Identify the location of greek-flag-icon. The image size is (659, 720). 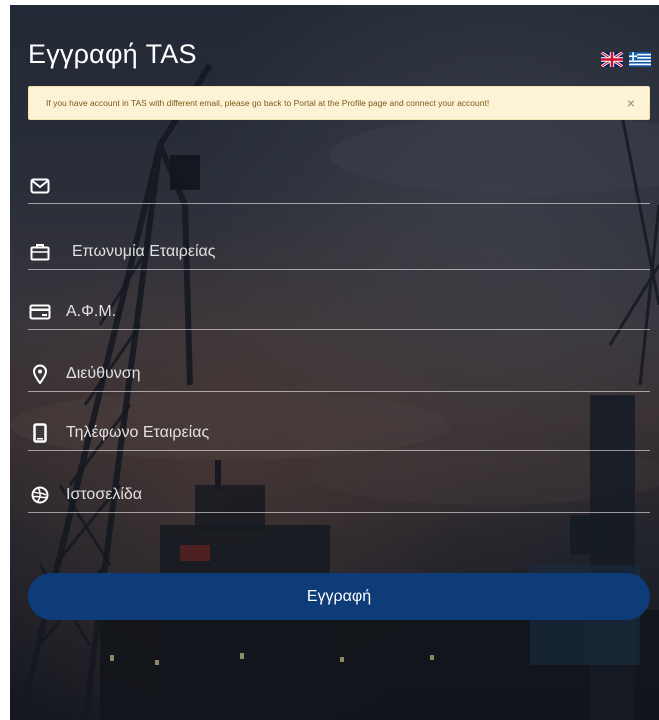
(640, 59).